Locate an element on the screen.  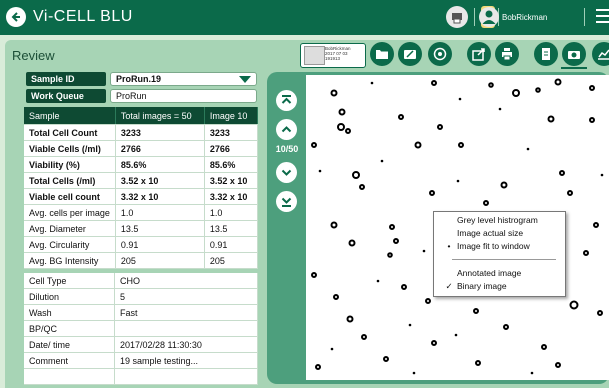
table-row: Viability (%) 85.6% 85.6% is located at coordinates (141, 164).